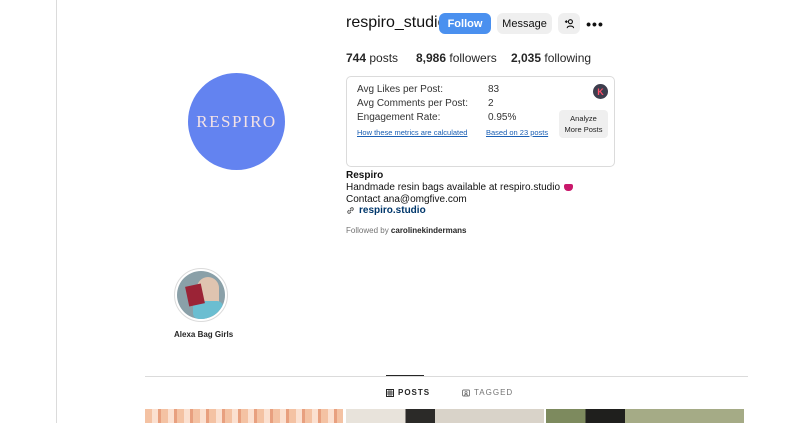  I want to click on avatar-logo-text: RESPIRO, so click(236, 121).